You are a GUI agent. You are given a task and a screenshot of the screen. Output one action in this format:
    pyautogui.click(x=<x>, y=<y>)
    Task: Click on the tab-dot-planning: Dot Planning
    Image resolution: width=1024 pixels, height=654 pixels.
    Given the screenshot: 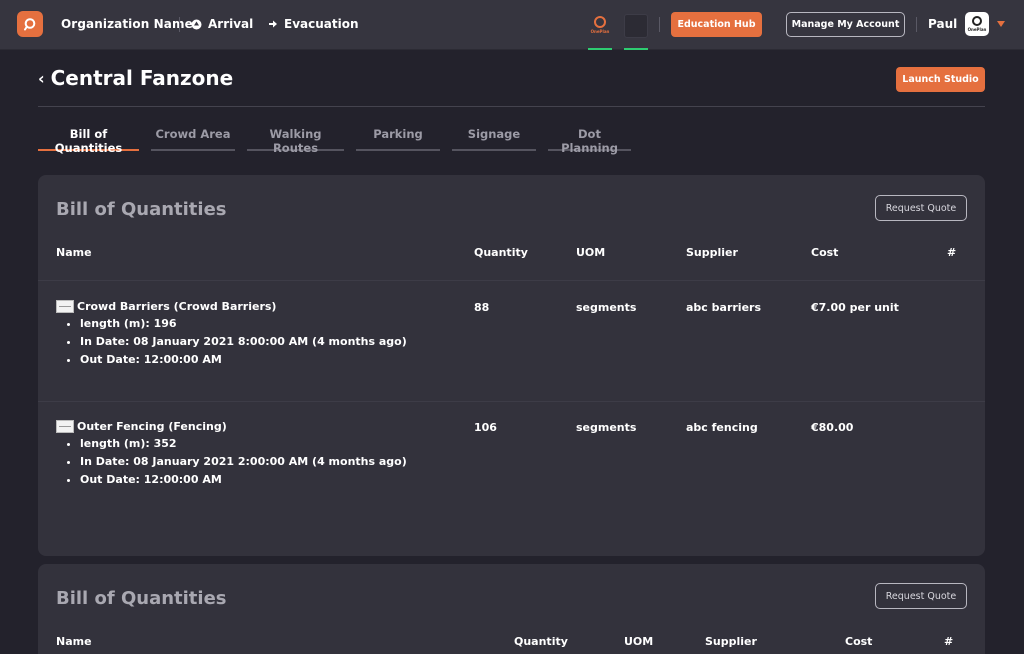 What is the action you would take?
    pyautogui.click(x=589, y=141)
    